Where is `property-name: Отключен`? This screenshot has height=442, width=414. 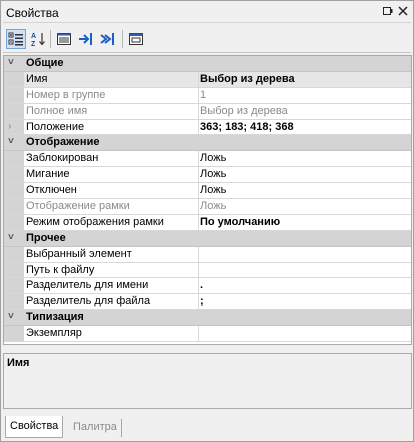
property-name: Отключен is located at coordinates (51, 190).